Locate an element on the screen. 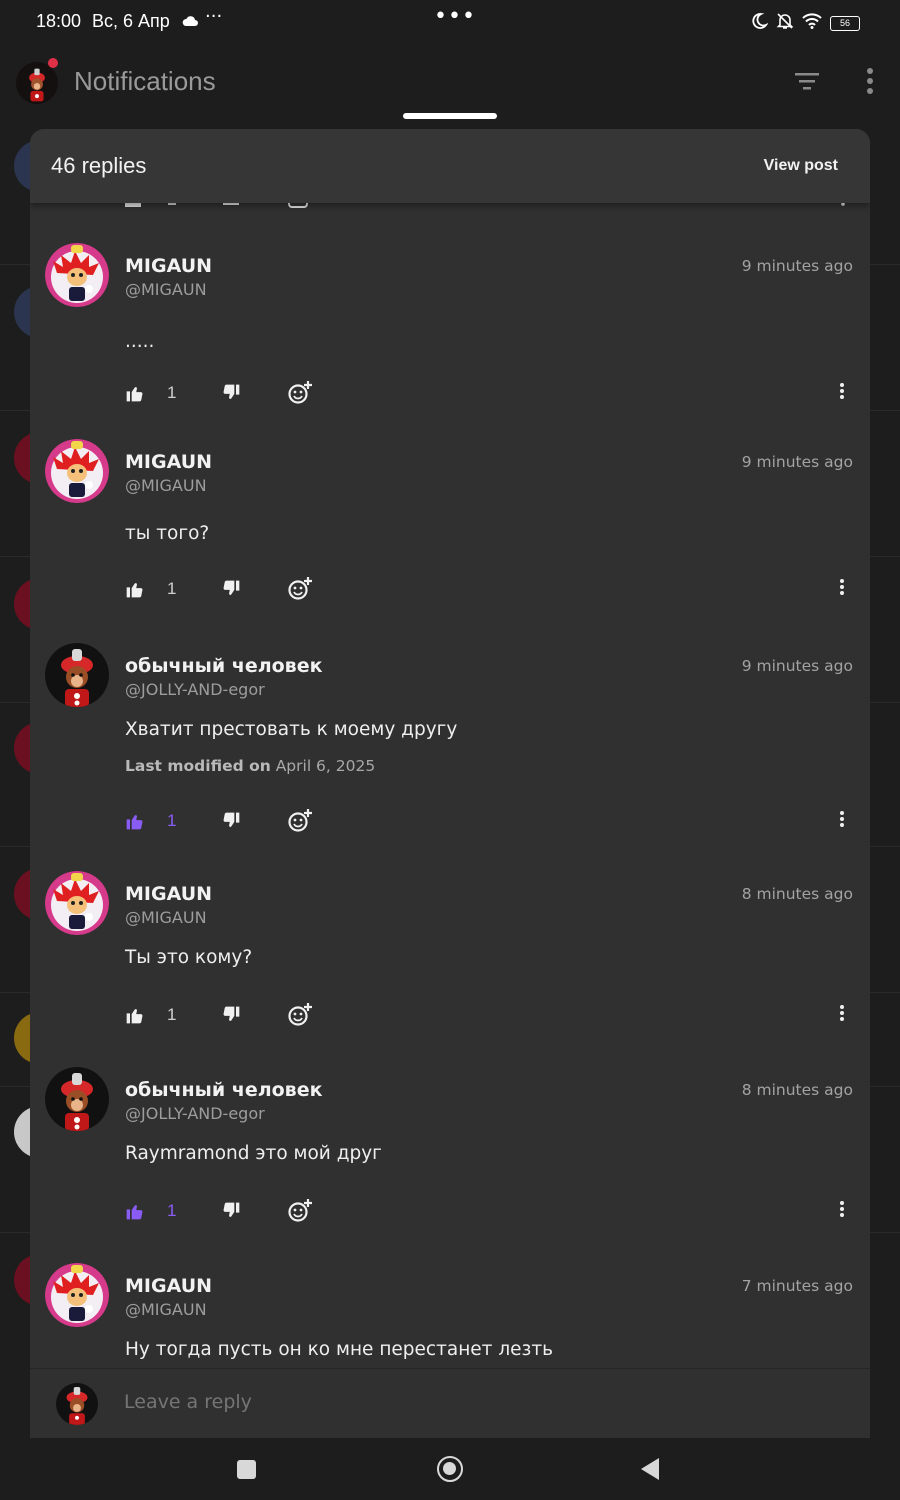 Image resolution: width=900 pixels, height=1500 pixels. moon-icon is located at coordinates (759, 23).